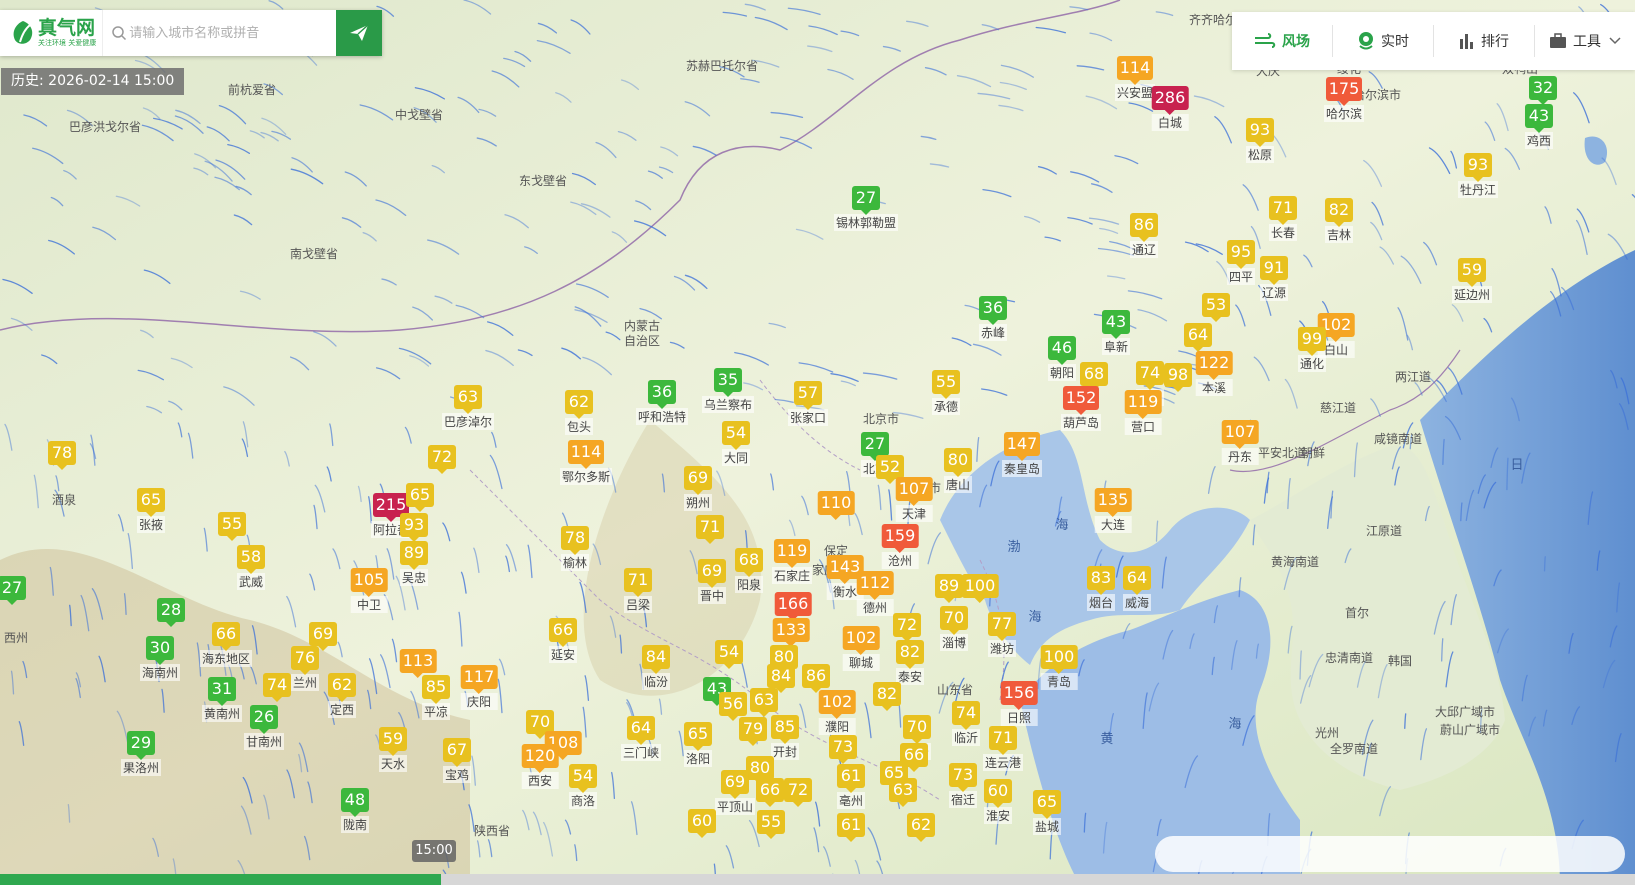 Image resolution: width=1635 pixels, height=885 pixels. Describe the element at coordinates (837, 712) in the screenshot. I see `aqi-marker: 102 濮阳` at that location.